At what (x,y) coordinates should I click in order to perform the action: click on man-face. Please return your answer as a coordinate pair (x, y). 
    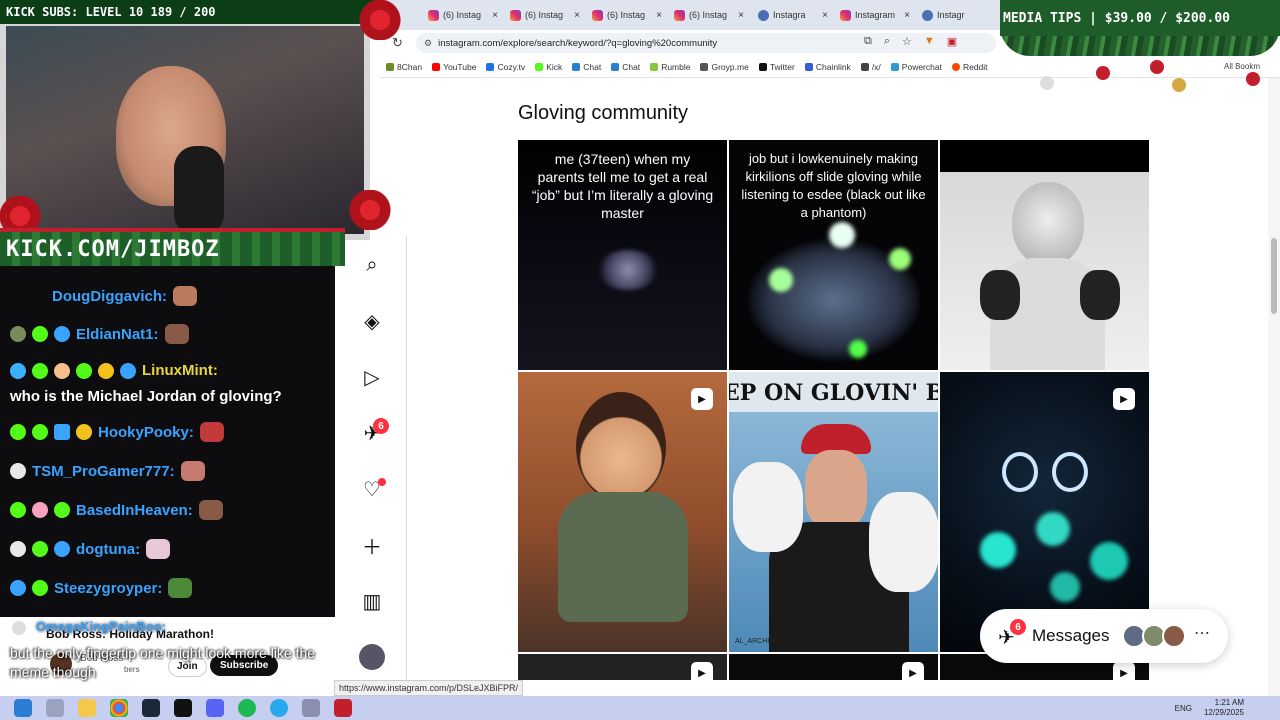
    Looking at the image, I should click on (836, 490).